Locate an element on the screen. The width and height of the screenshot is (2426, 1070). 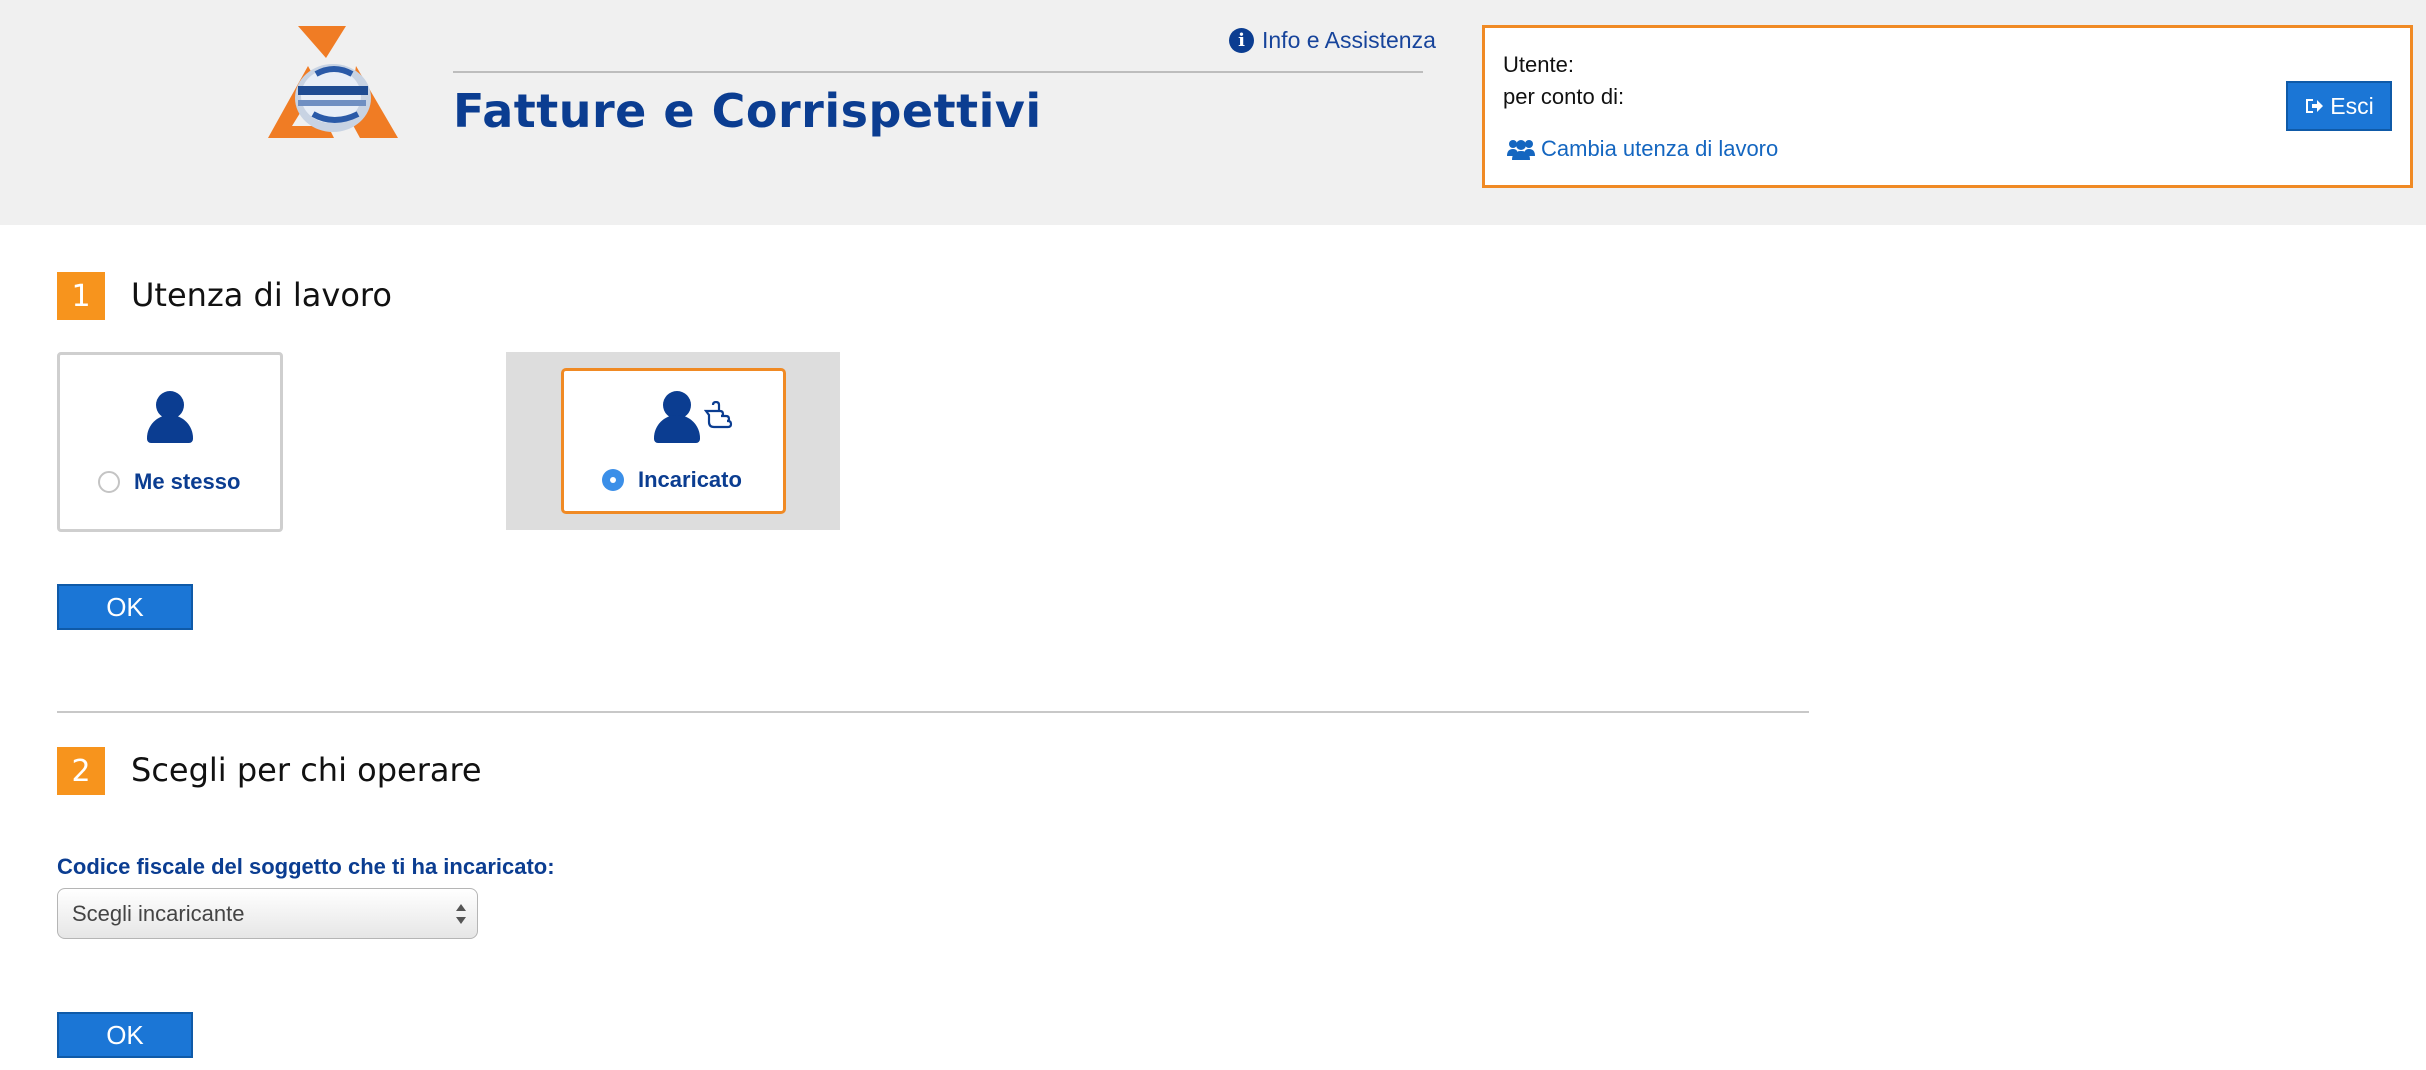
sign-out-icon is located at coordinates (2315, 106).